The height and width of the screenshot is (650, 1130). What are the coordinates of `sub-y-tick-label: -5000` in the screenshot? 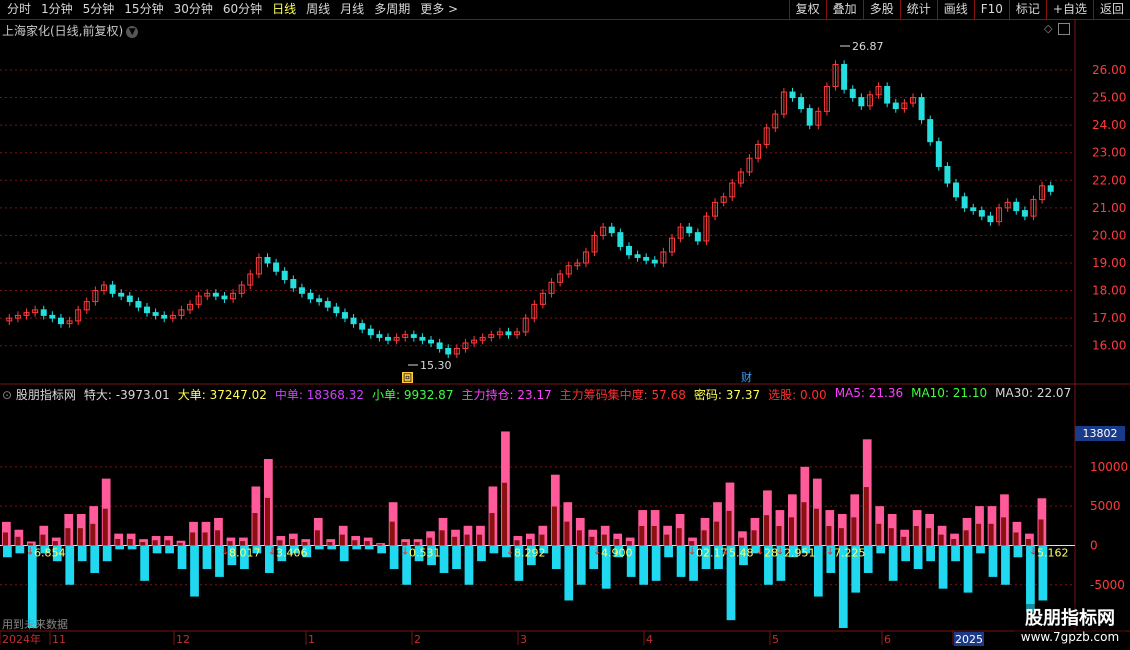 It's located at (1107, 585).